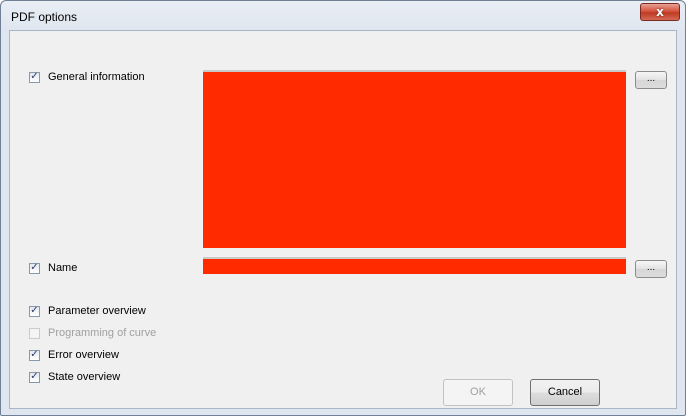  I want to click on cancel-button: Cancel, so click(565, 392).